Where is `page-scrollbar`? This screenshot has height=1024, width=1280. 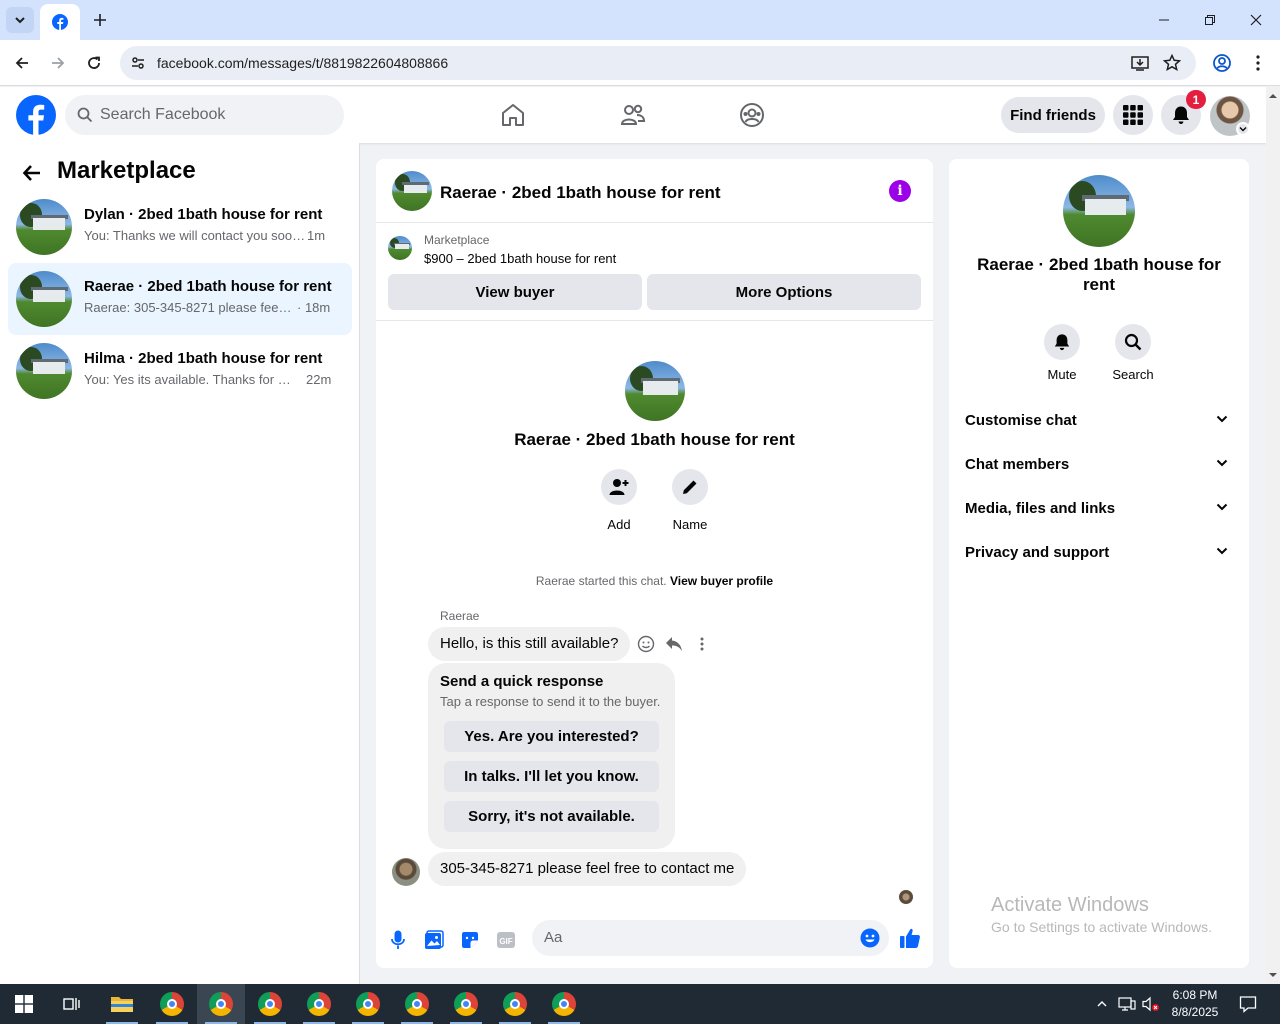
page-scrollbar is located at coordinates (1273, 535).